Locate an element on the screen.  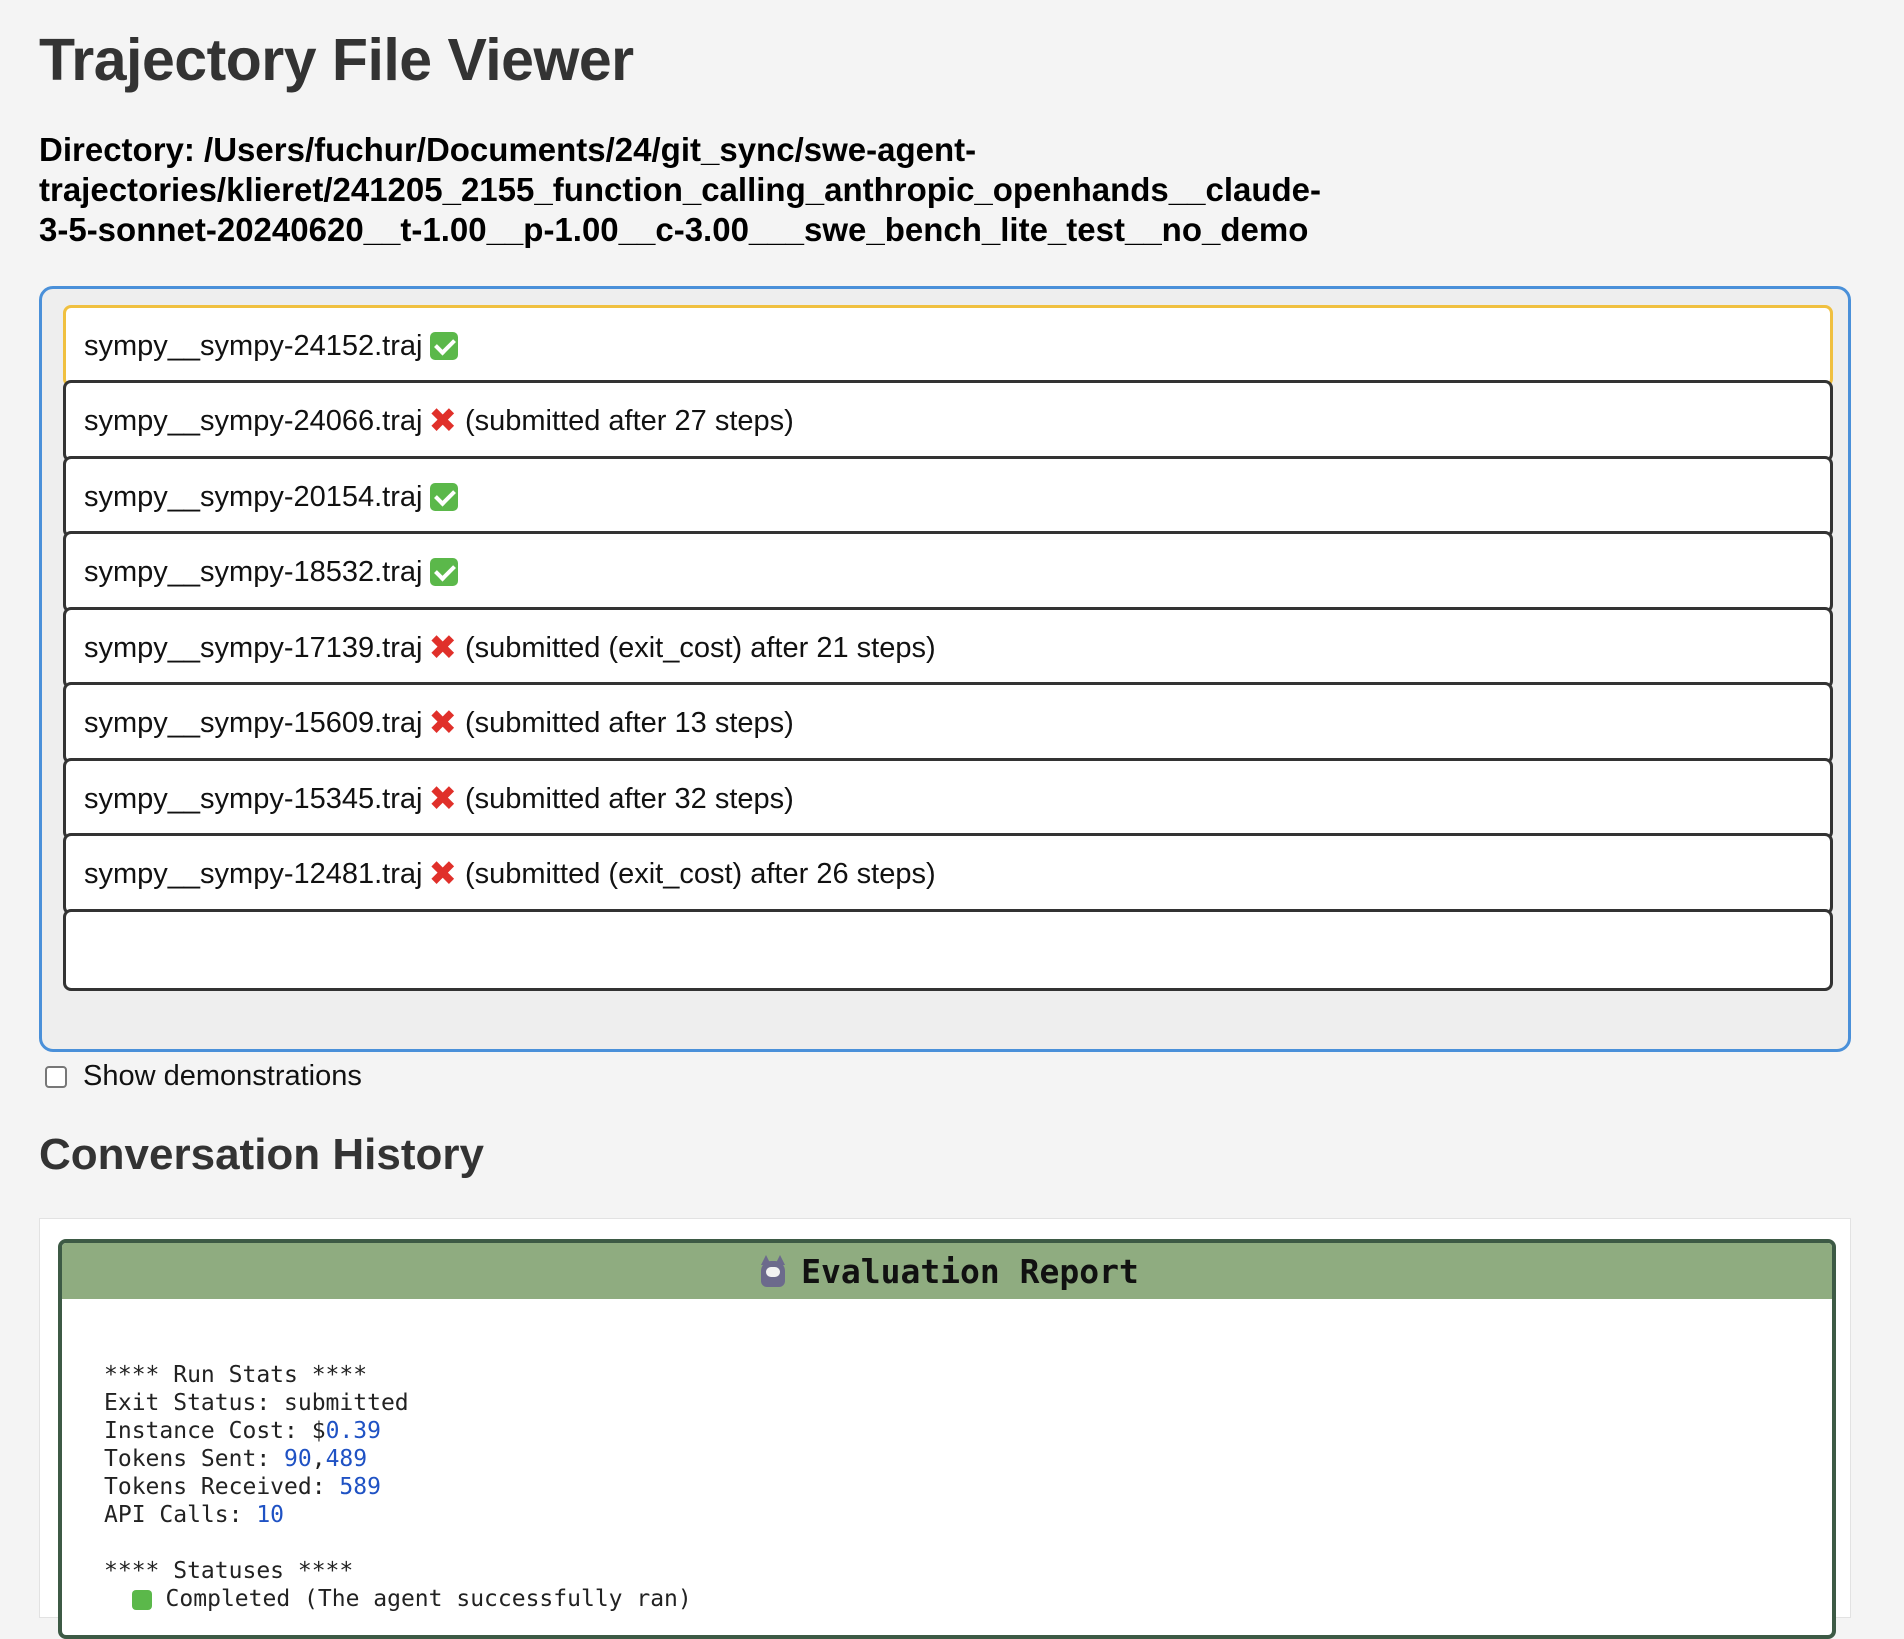
api-calls-value: 10 is located at coordinates (270, 1515).